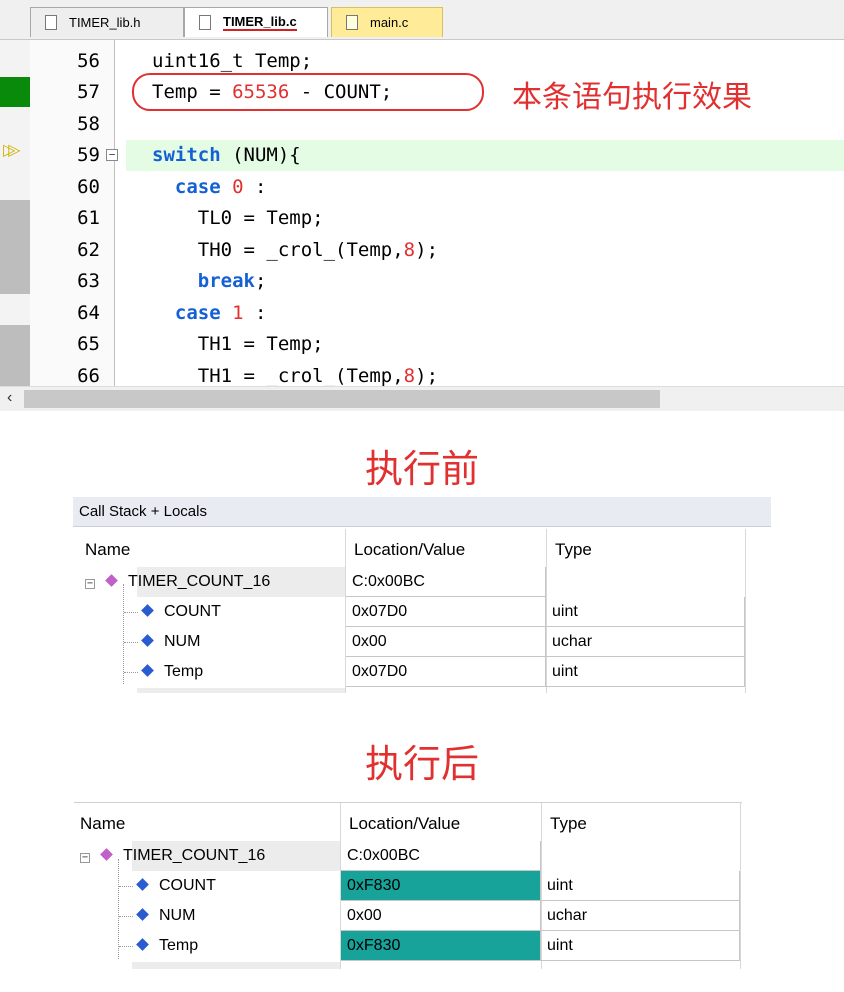 Image resolution: width=844 pixels, height=992 pixels. What do you see at coordinates (422, 218) in the screenshot?
I see `code-line: 61 TL0 = Temp;` at bounding box center [422, 218].